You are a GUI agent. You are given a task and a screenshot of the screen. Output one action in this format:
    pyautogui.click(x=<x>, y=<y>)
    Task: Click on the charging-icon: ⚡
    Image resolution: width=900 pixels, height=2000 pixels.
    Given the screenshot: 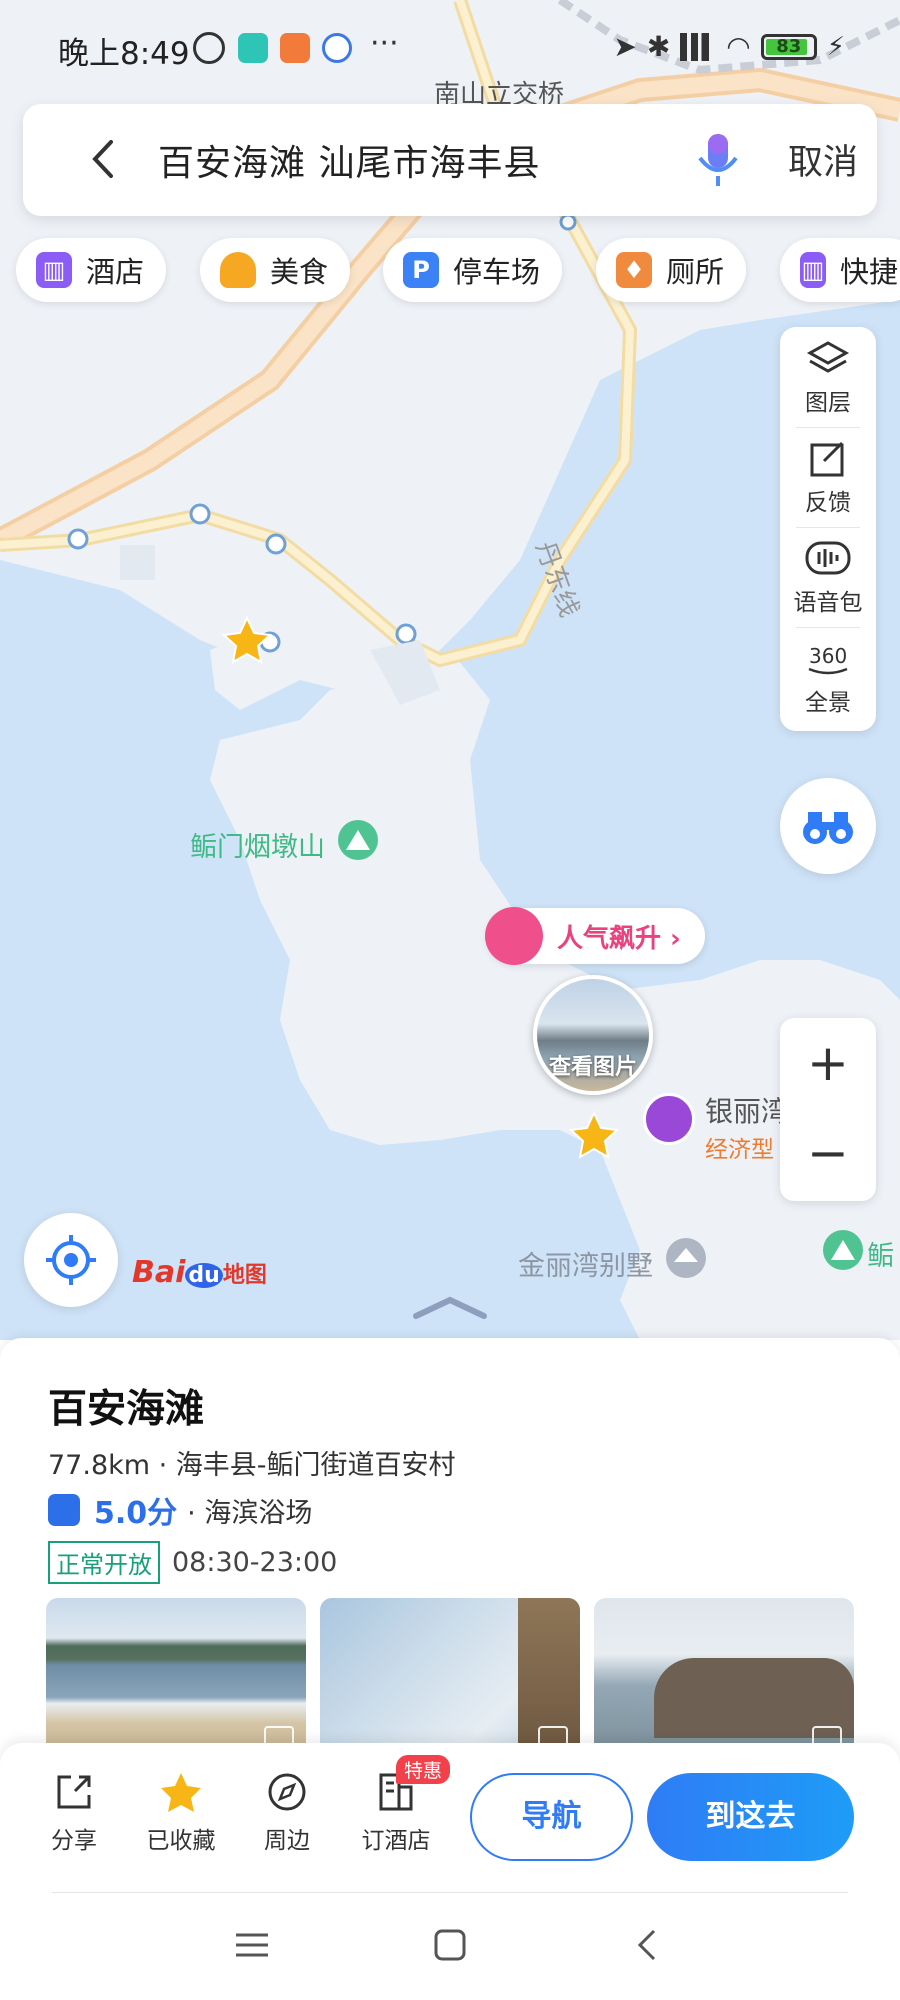 What is the action you would take?
    pyautogui.click(x=835, y=46)
    